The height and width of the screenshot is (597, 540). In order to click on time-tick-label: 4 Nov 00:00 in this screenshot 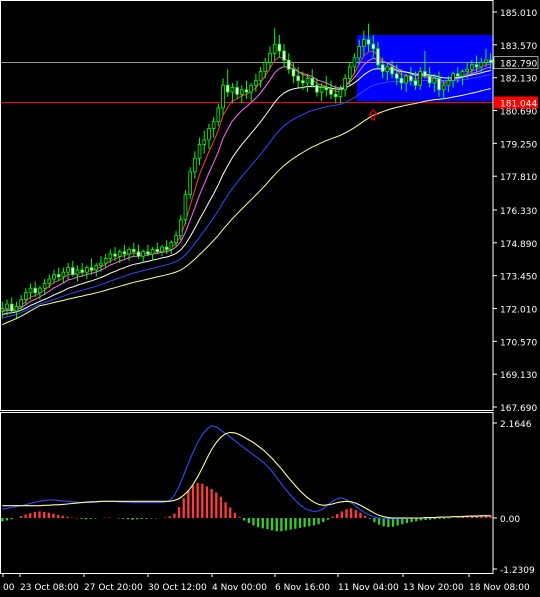, I will do `click(239, 588)`.